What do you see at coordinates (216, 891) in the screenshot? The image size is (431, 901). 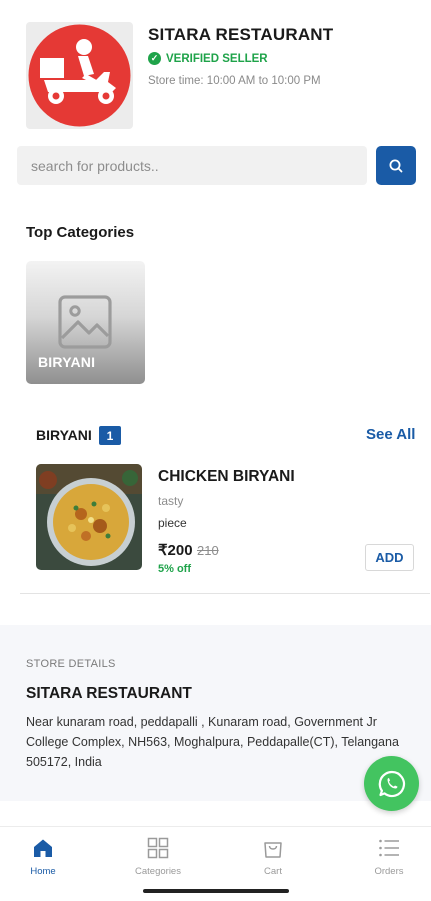 I see `home-indicator` at bounding box center [216, 891].